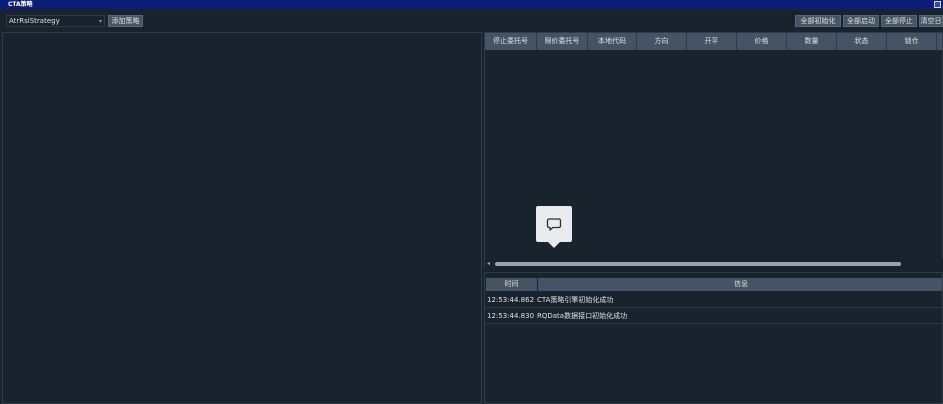  What do you see at coordinates (812, 41) in the screenshot?
I see `column-header: 数量` at bounding box center [812, 41].